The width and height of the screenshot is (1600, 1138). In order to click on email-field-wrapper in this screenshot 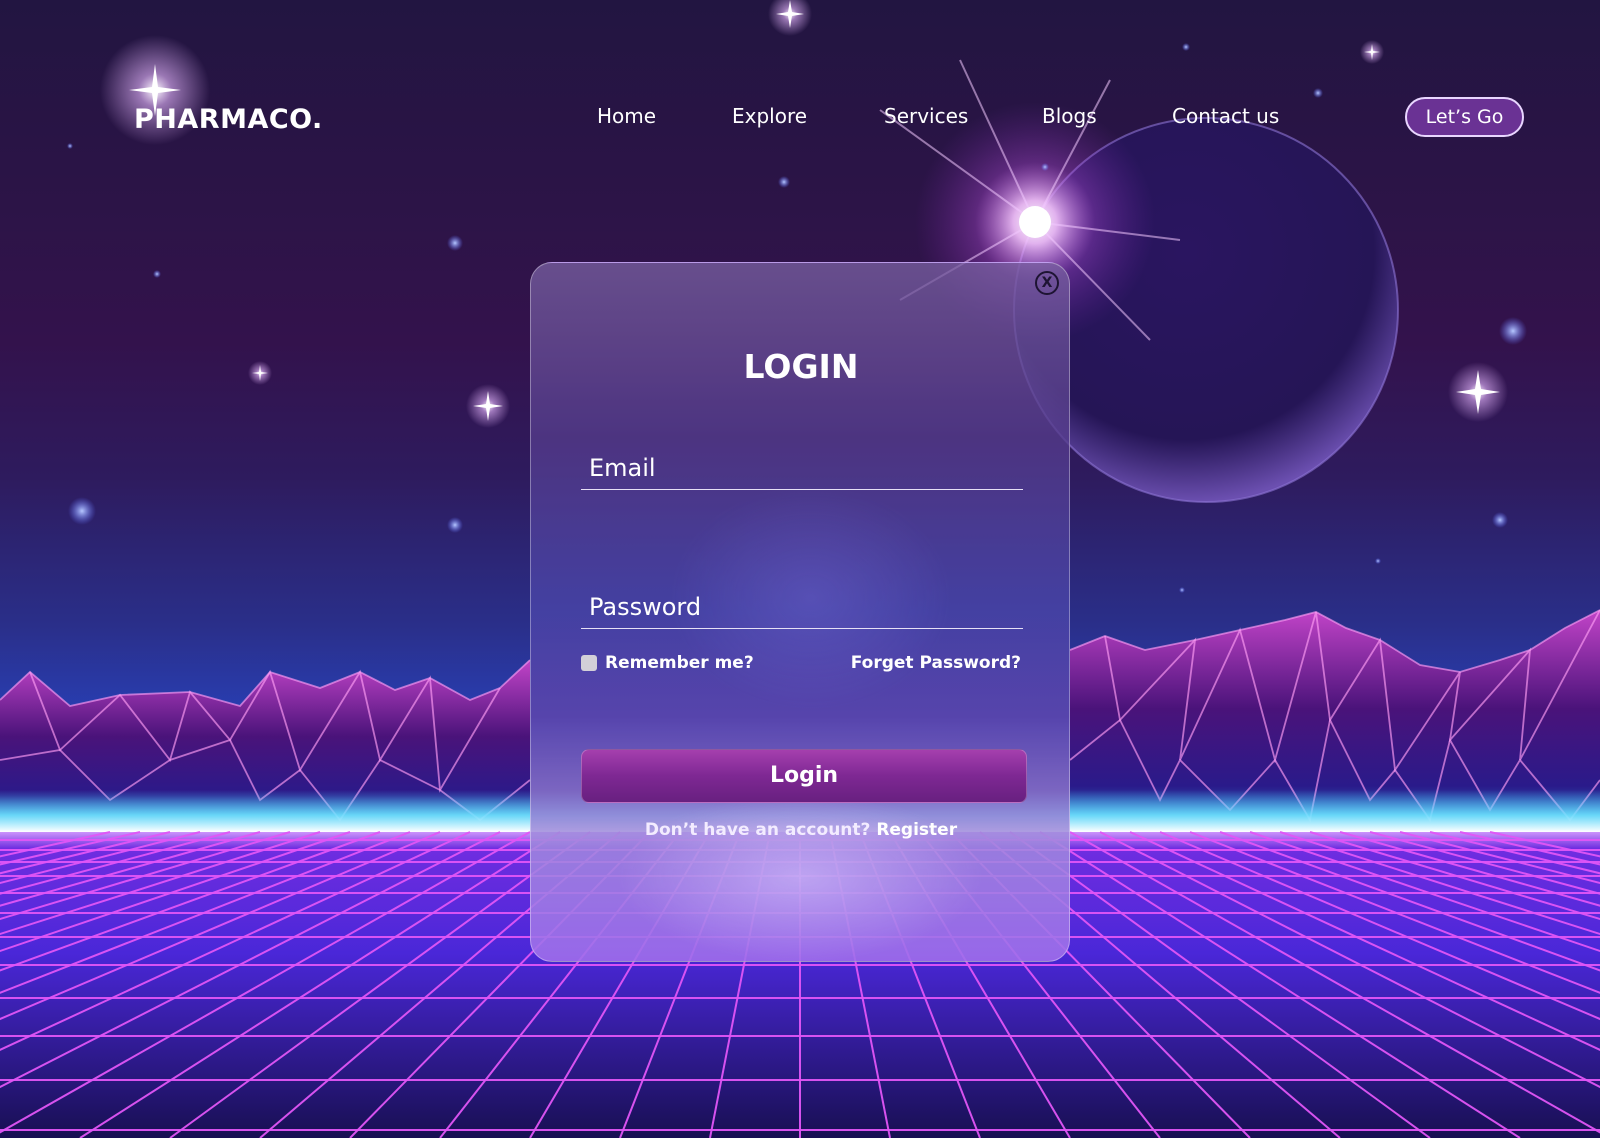, I will do `click(802, 468)`.